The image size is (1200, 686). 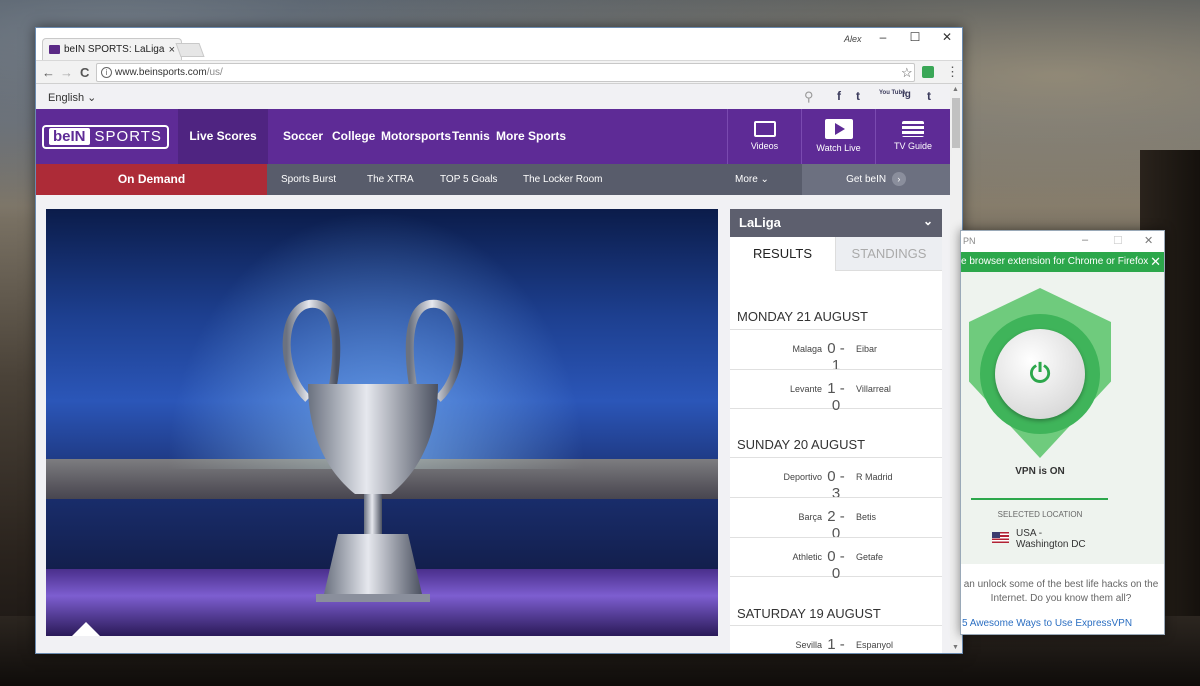 I want to click on banner-close-icon: ✕, so click(x=1155, y=262).